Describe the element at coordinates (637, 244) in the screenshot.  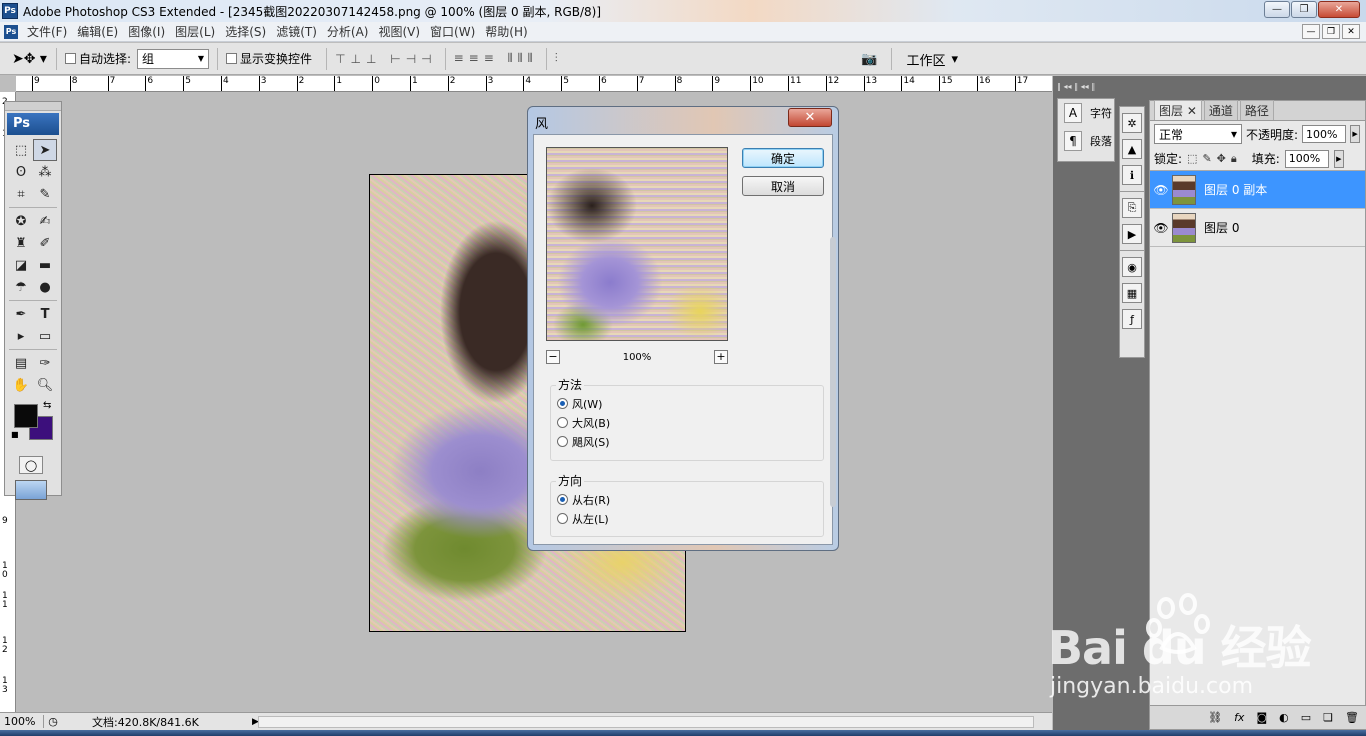
I see `filter-preview` at that location.